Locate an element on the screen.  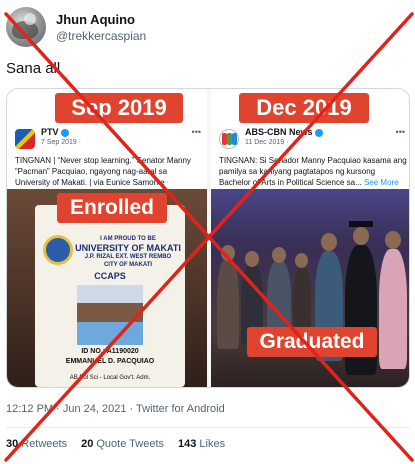
quotes-label: Quote Tweets is located at coordinates (130, 444).